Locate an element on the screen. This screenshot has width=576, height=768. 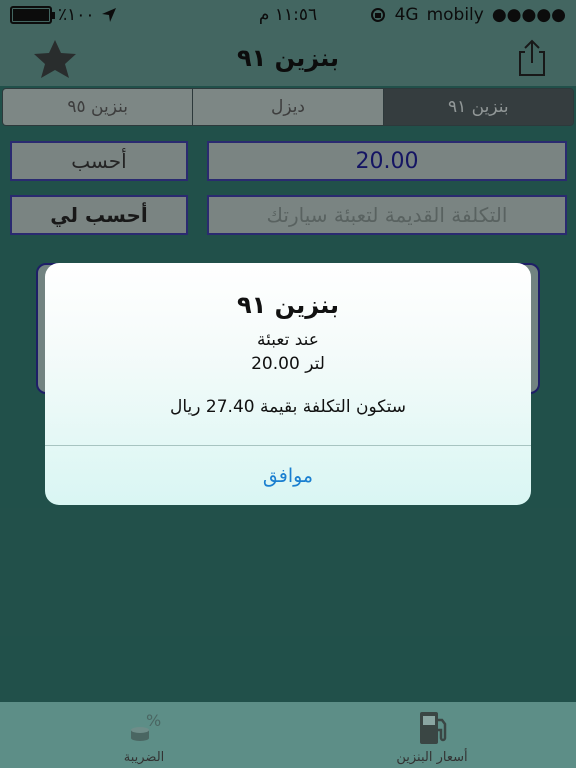
tax-percent-icon: % is located at coordinates (146, 726).